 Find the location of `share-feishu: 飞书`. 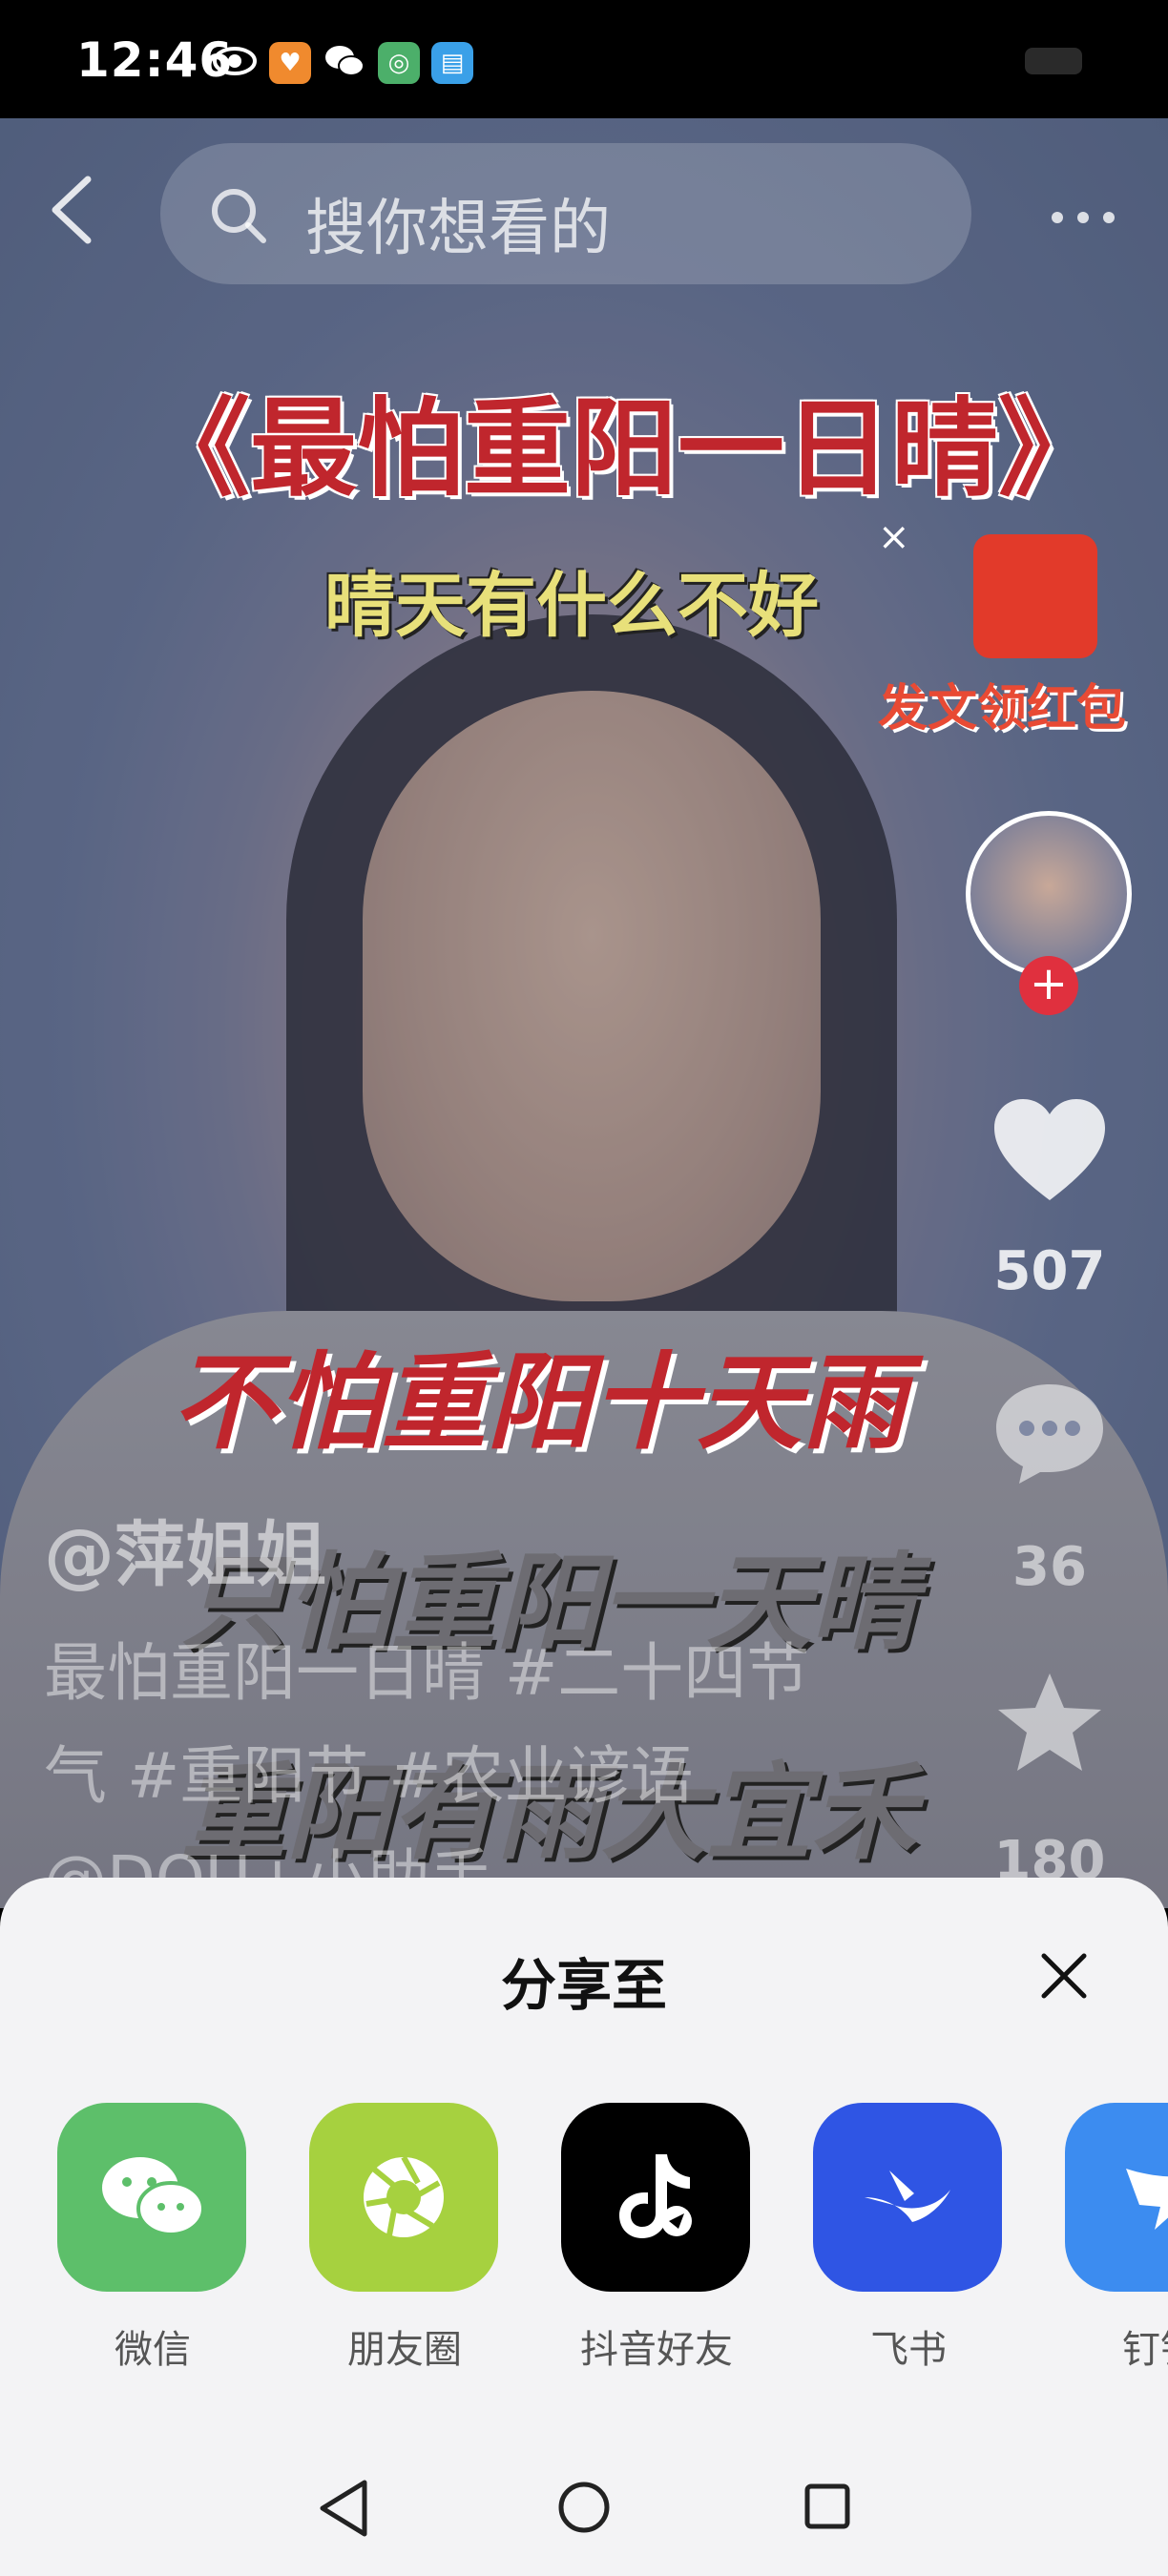

share-feishu: 飞书 is located at coordinates (908, 2238).